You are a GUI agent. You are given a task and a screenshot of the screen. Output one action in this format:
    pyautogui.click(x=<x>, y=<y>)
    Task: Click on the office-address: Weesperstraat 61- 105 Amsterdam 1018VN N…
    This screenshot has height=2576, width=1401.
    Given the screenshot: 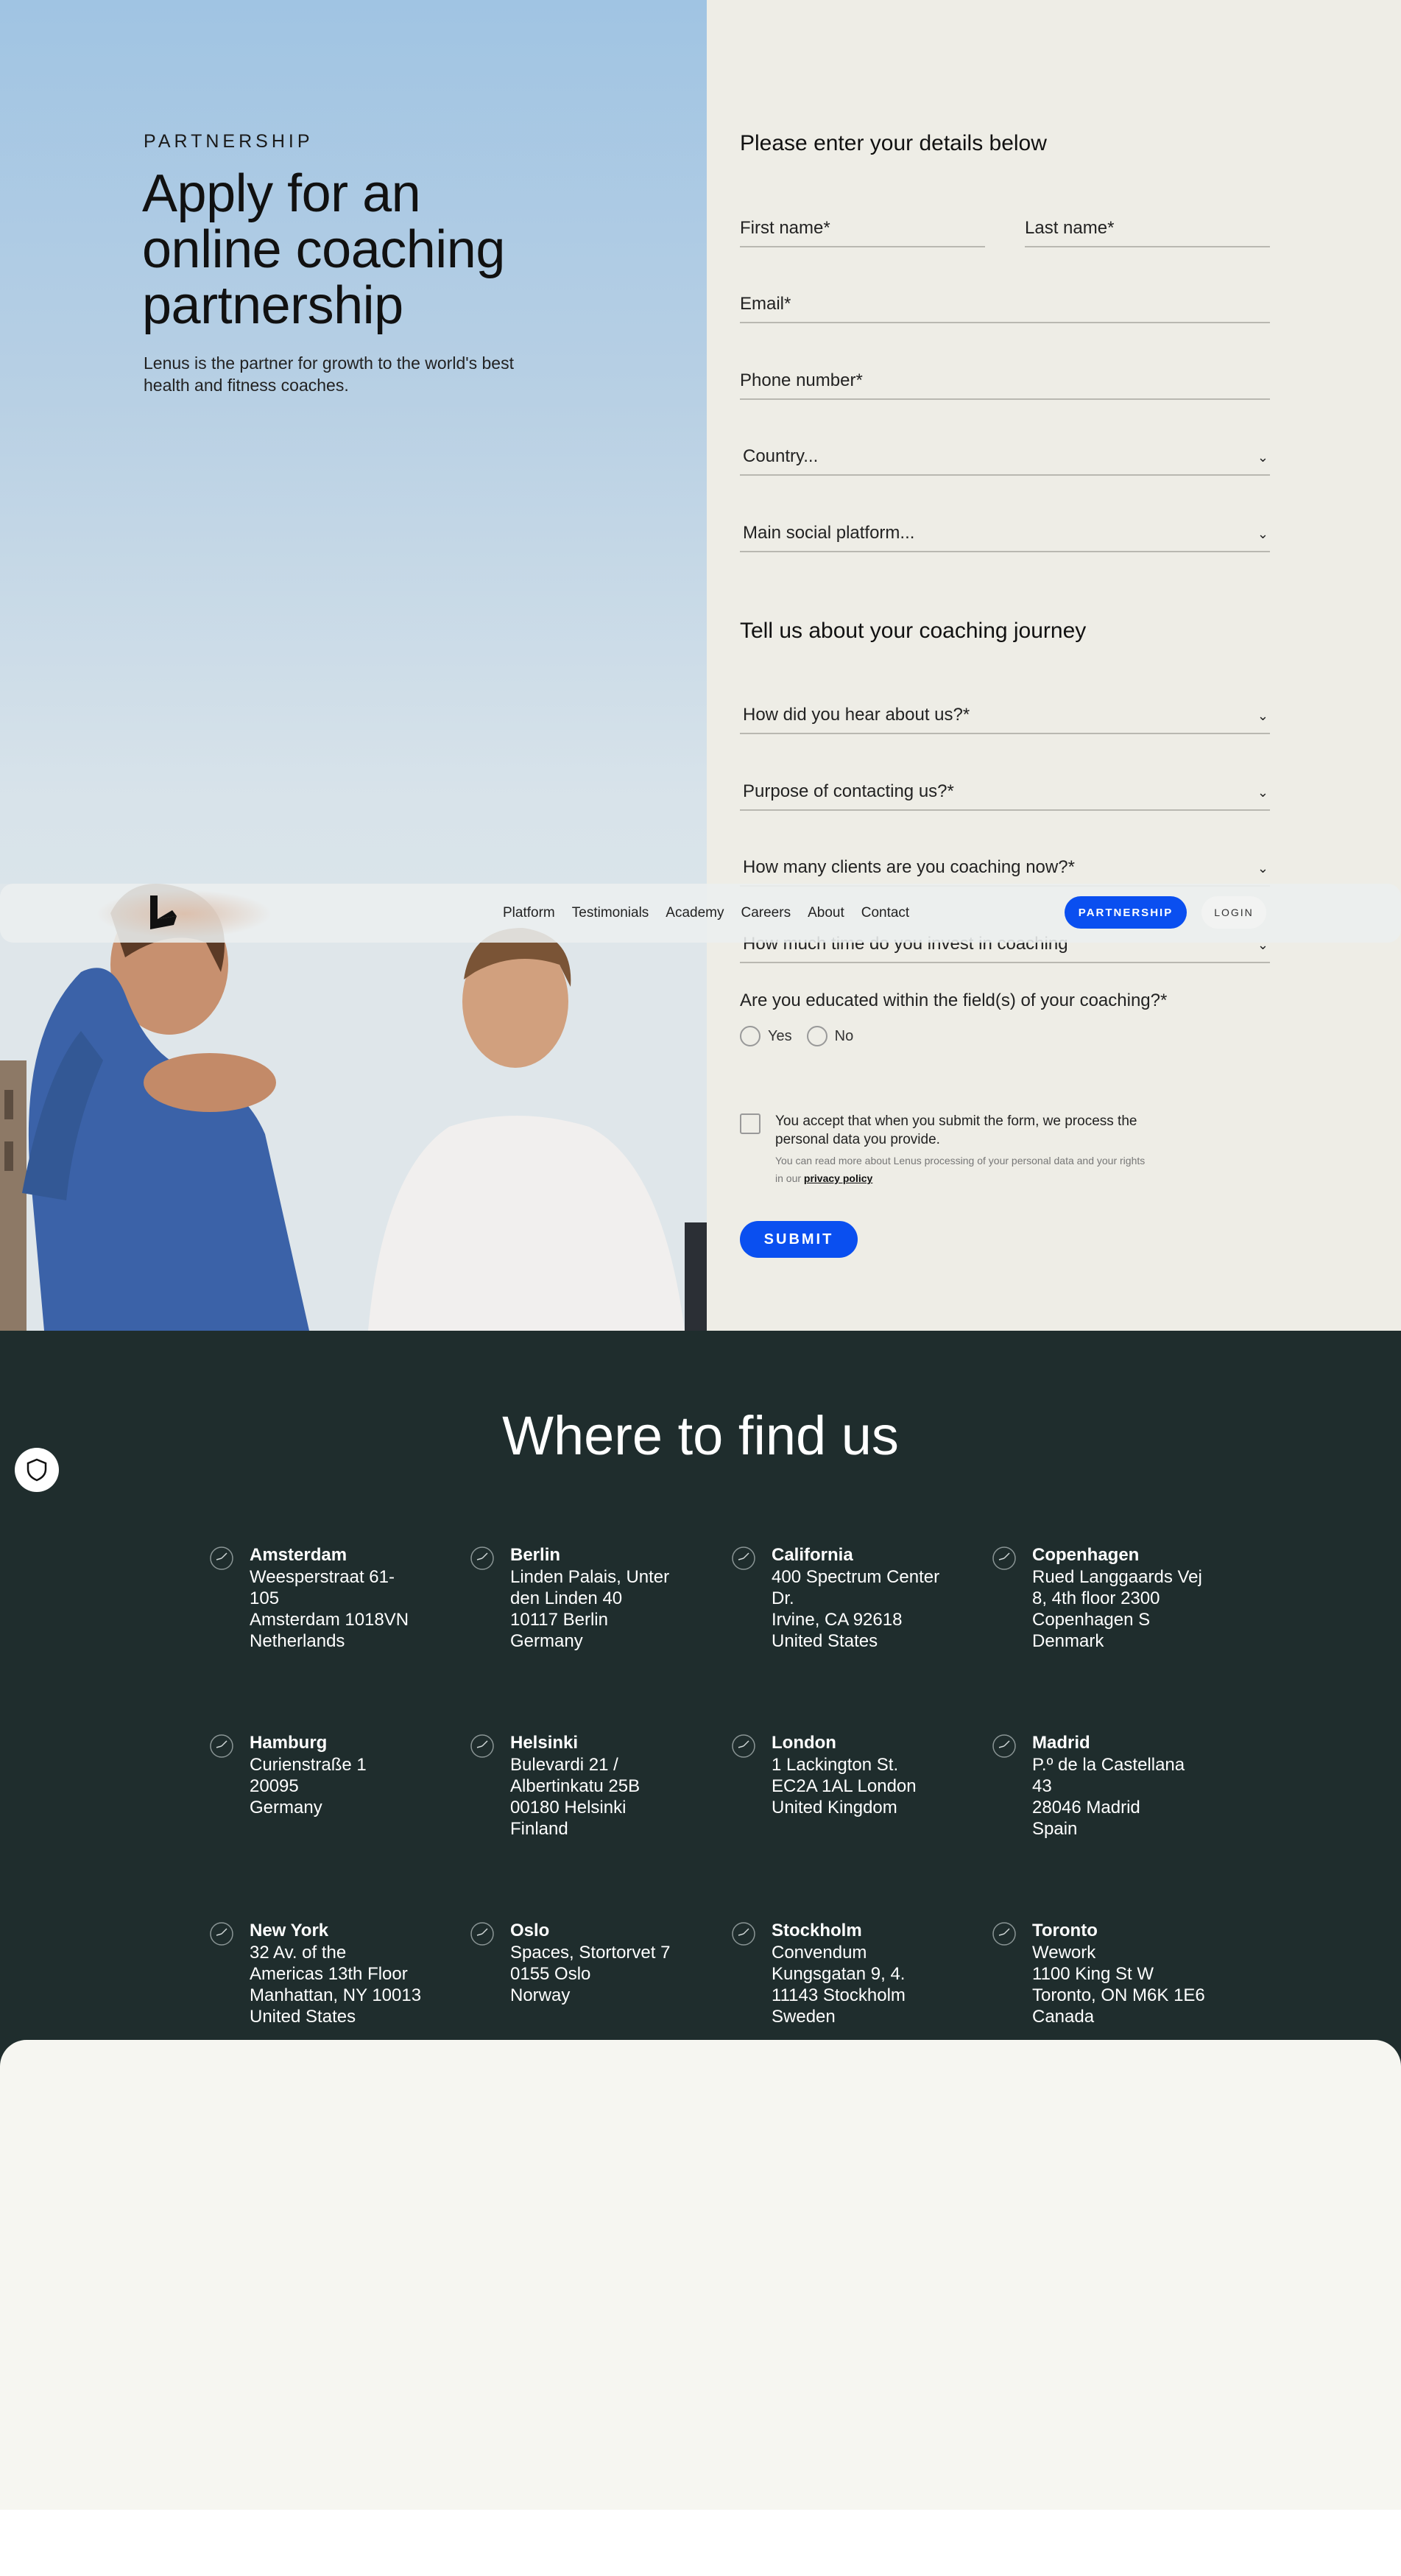 What is the action you would take?
    pyautogui.click(x=329, y=1609)
    